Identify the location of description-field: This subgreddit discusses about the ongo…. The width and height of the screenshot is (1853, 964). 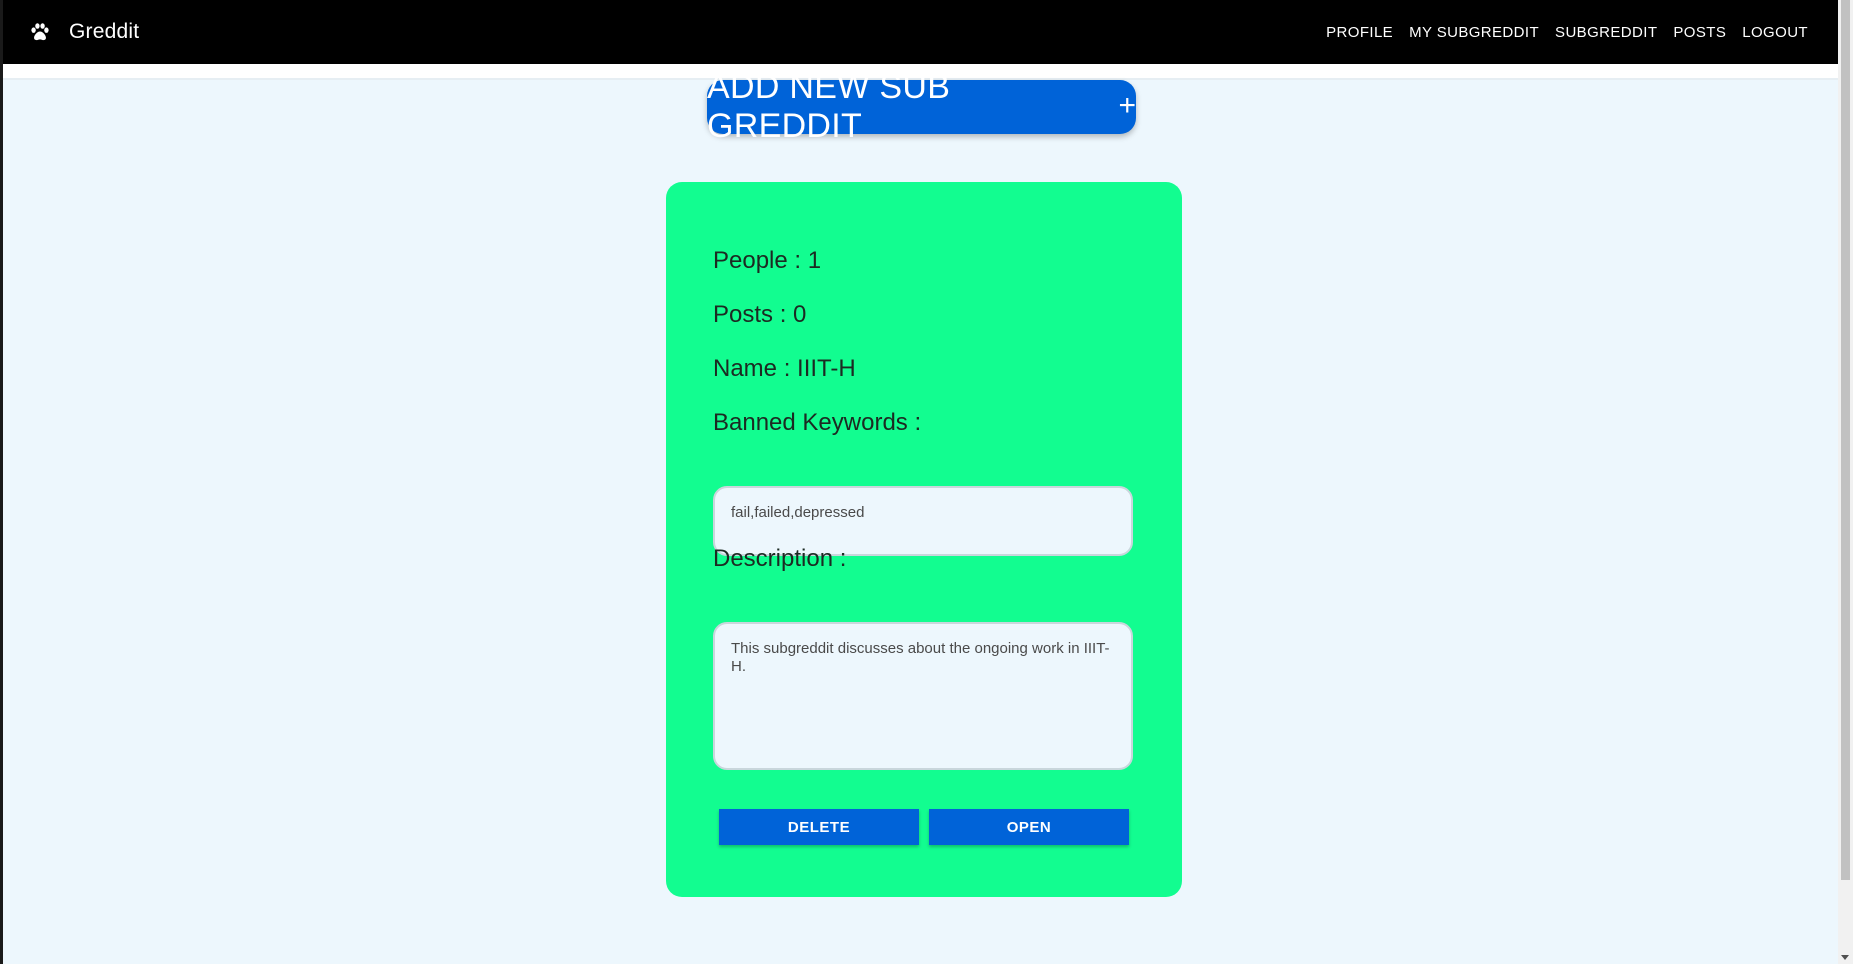
(923, 696).